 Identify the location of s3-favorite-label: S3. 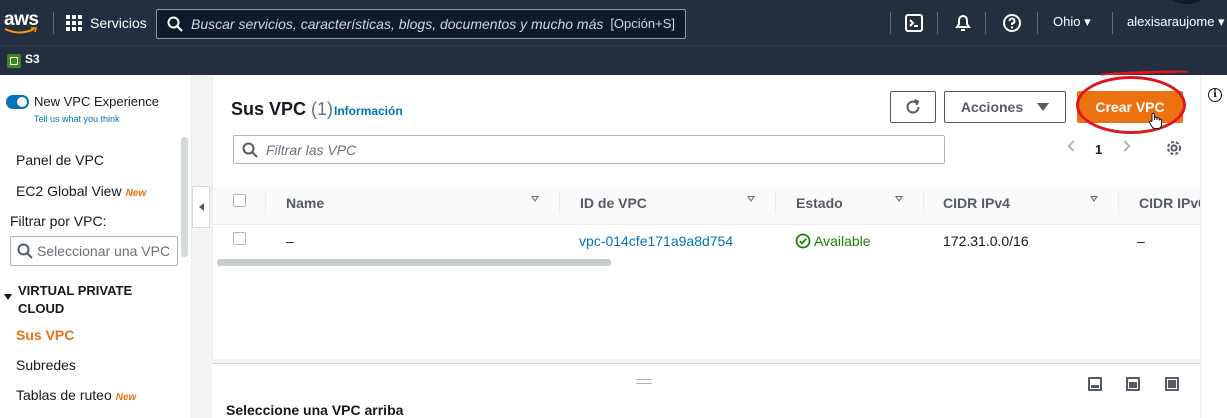
(32, 59).